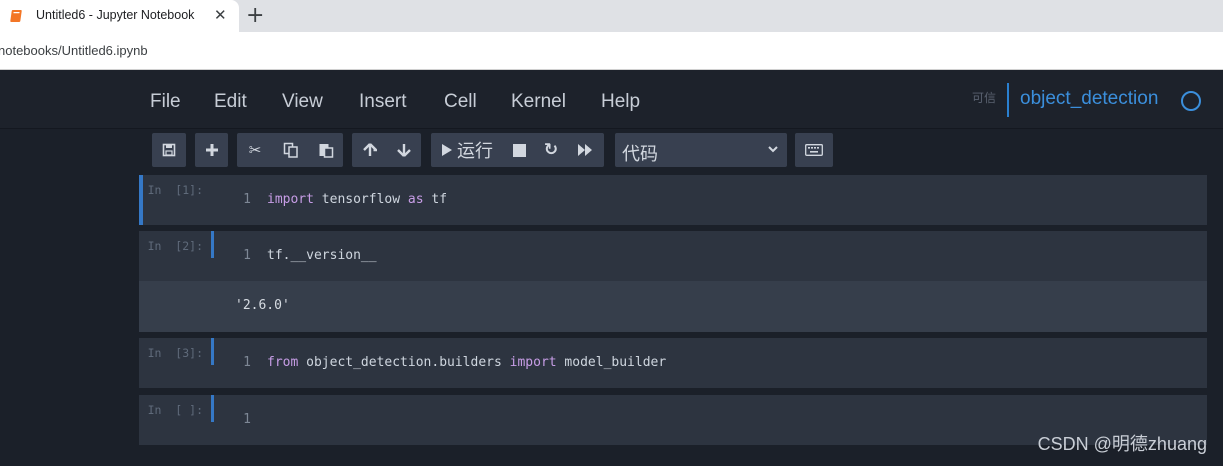 This screenshot has width=1223, height=466. Describe the element at coordinates (404, 362) in the screenshot. I see `code-text: object_detection.builders` at that location.